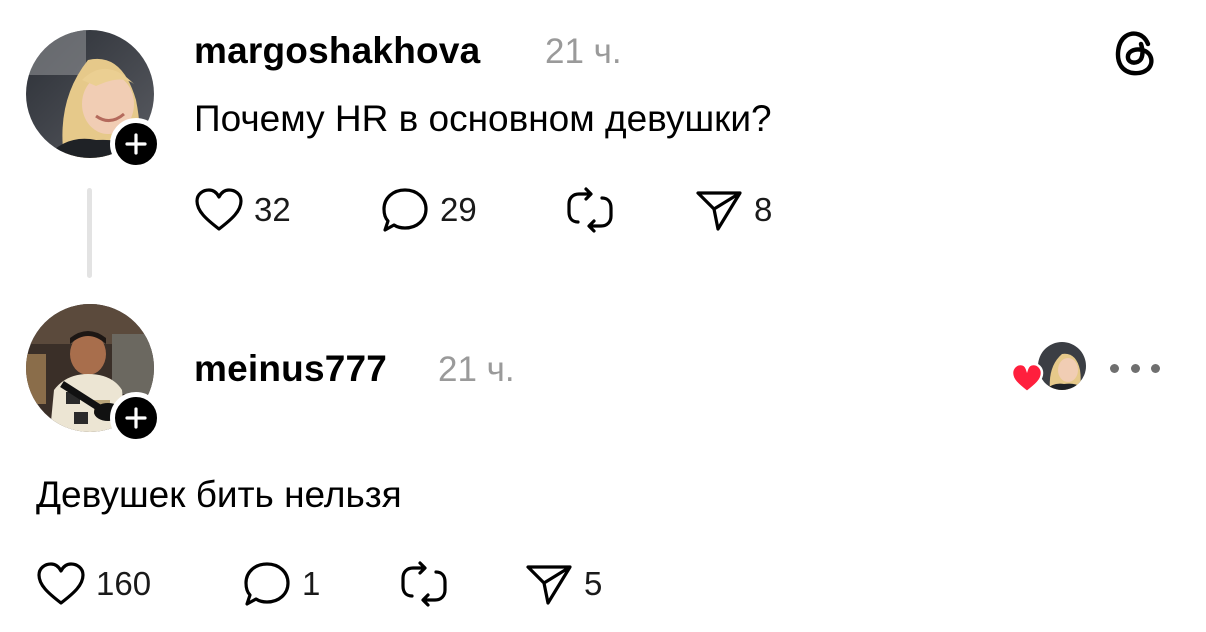 The image size is (1206, 632). Describe the element at coordinates (763, 209) in the screenshot. I see `post-share-count: 8` at that location.